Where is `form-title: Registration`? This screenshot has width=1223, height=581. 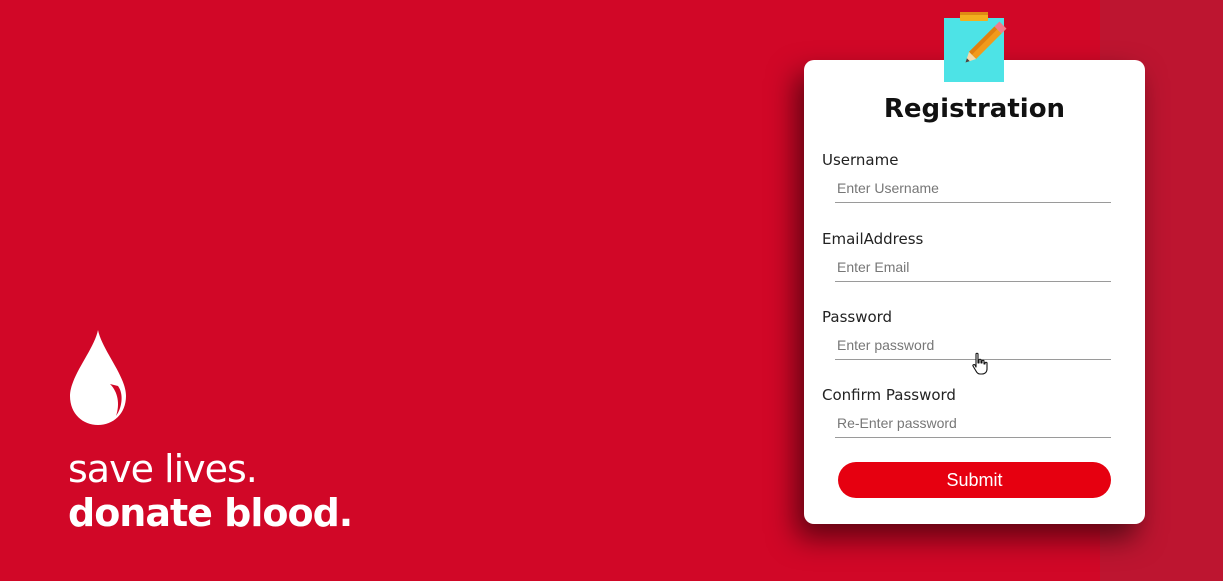
form-title: Registration is located at coordinates (974, 109).